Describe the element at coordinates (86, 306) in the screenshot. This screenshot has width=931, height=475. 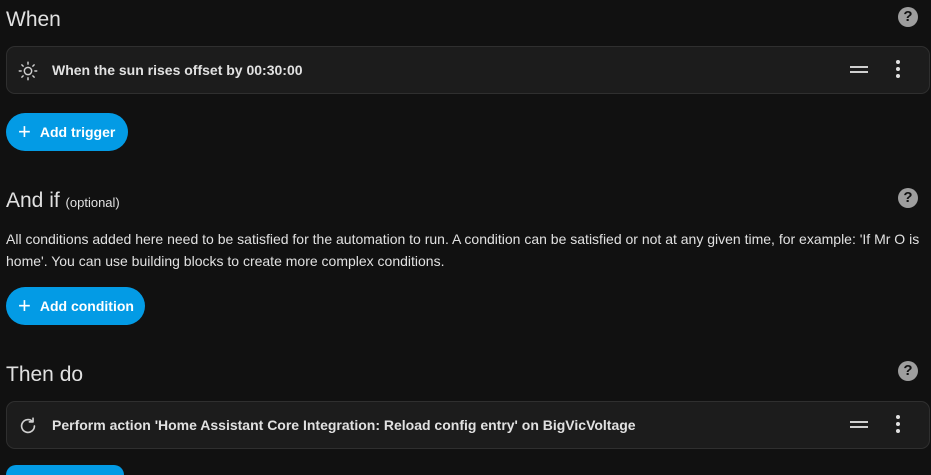
I see `add-condition-label: Add condition` at that location.